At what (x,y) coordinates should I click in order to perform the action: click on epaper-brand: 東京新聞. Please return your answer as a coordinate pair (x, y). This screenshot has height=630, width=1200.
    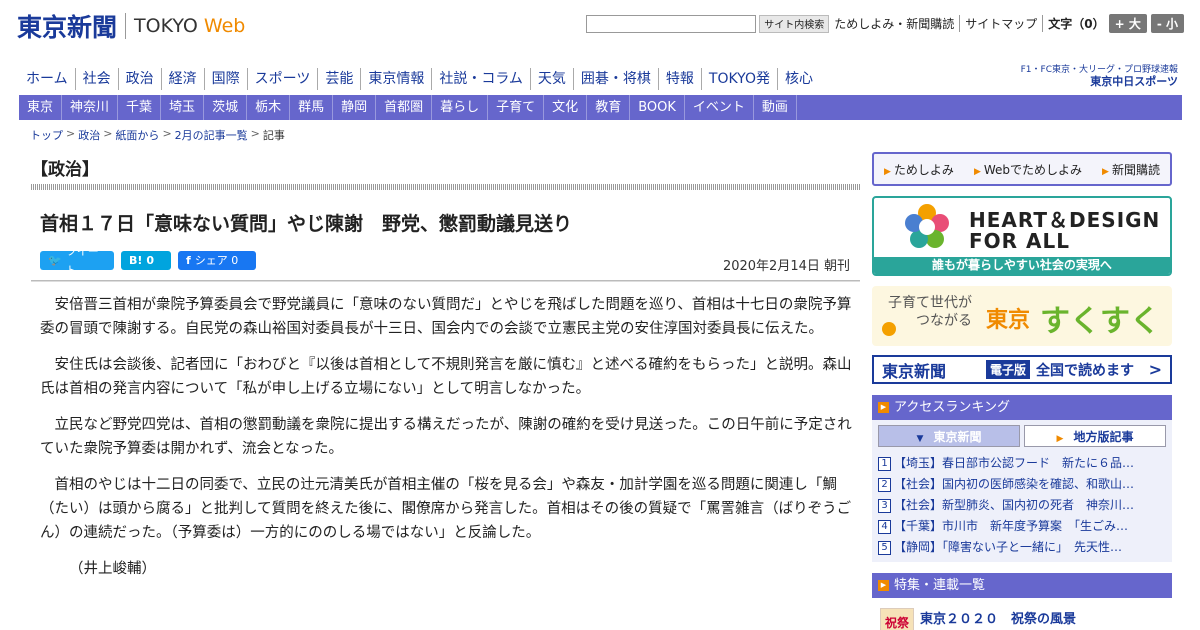
    Looking at the image, I should click on (914, 371).